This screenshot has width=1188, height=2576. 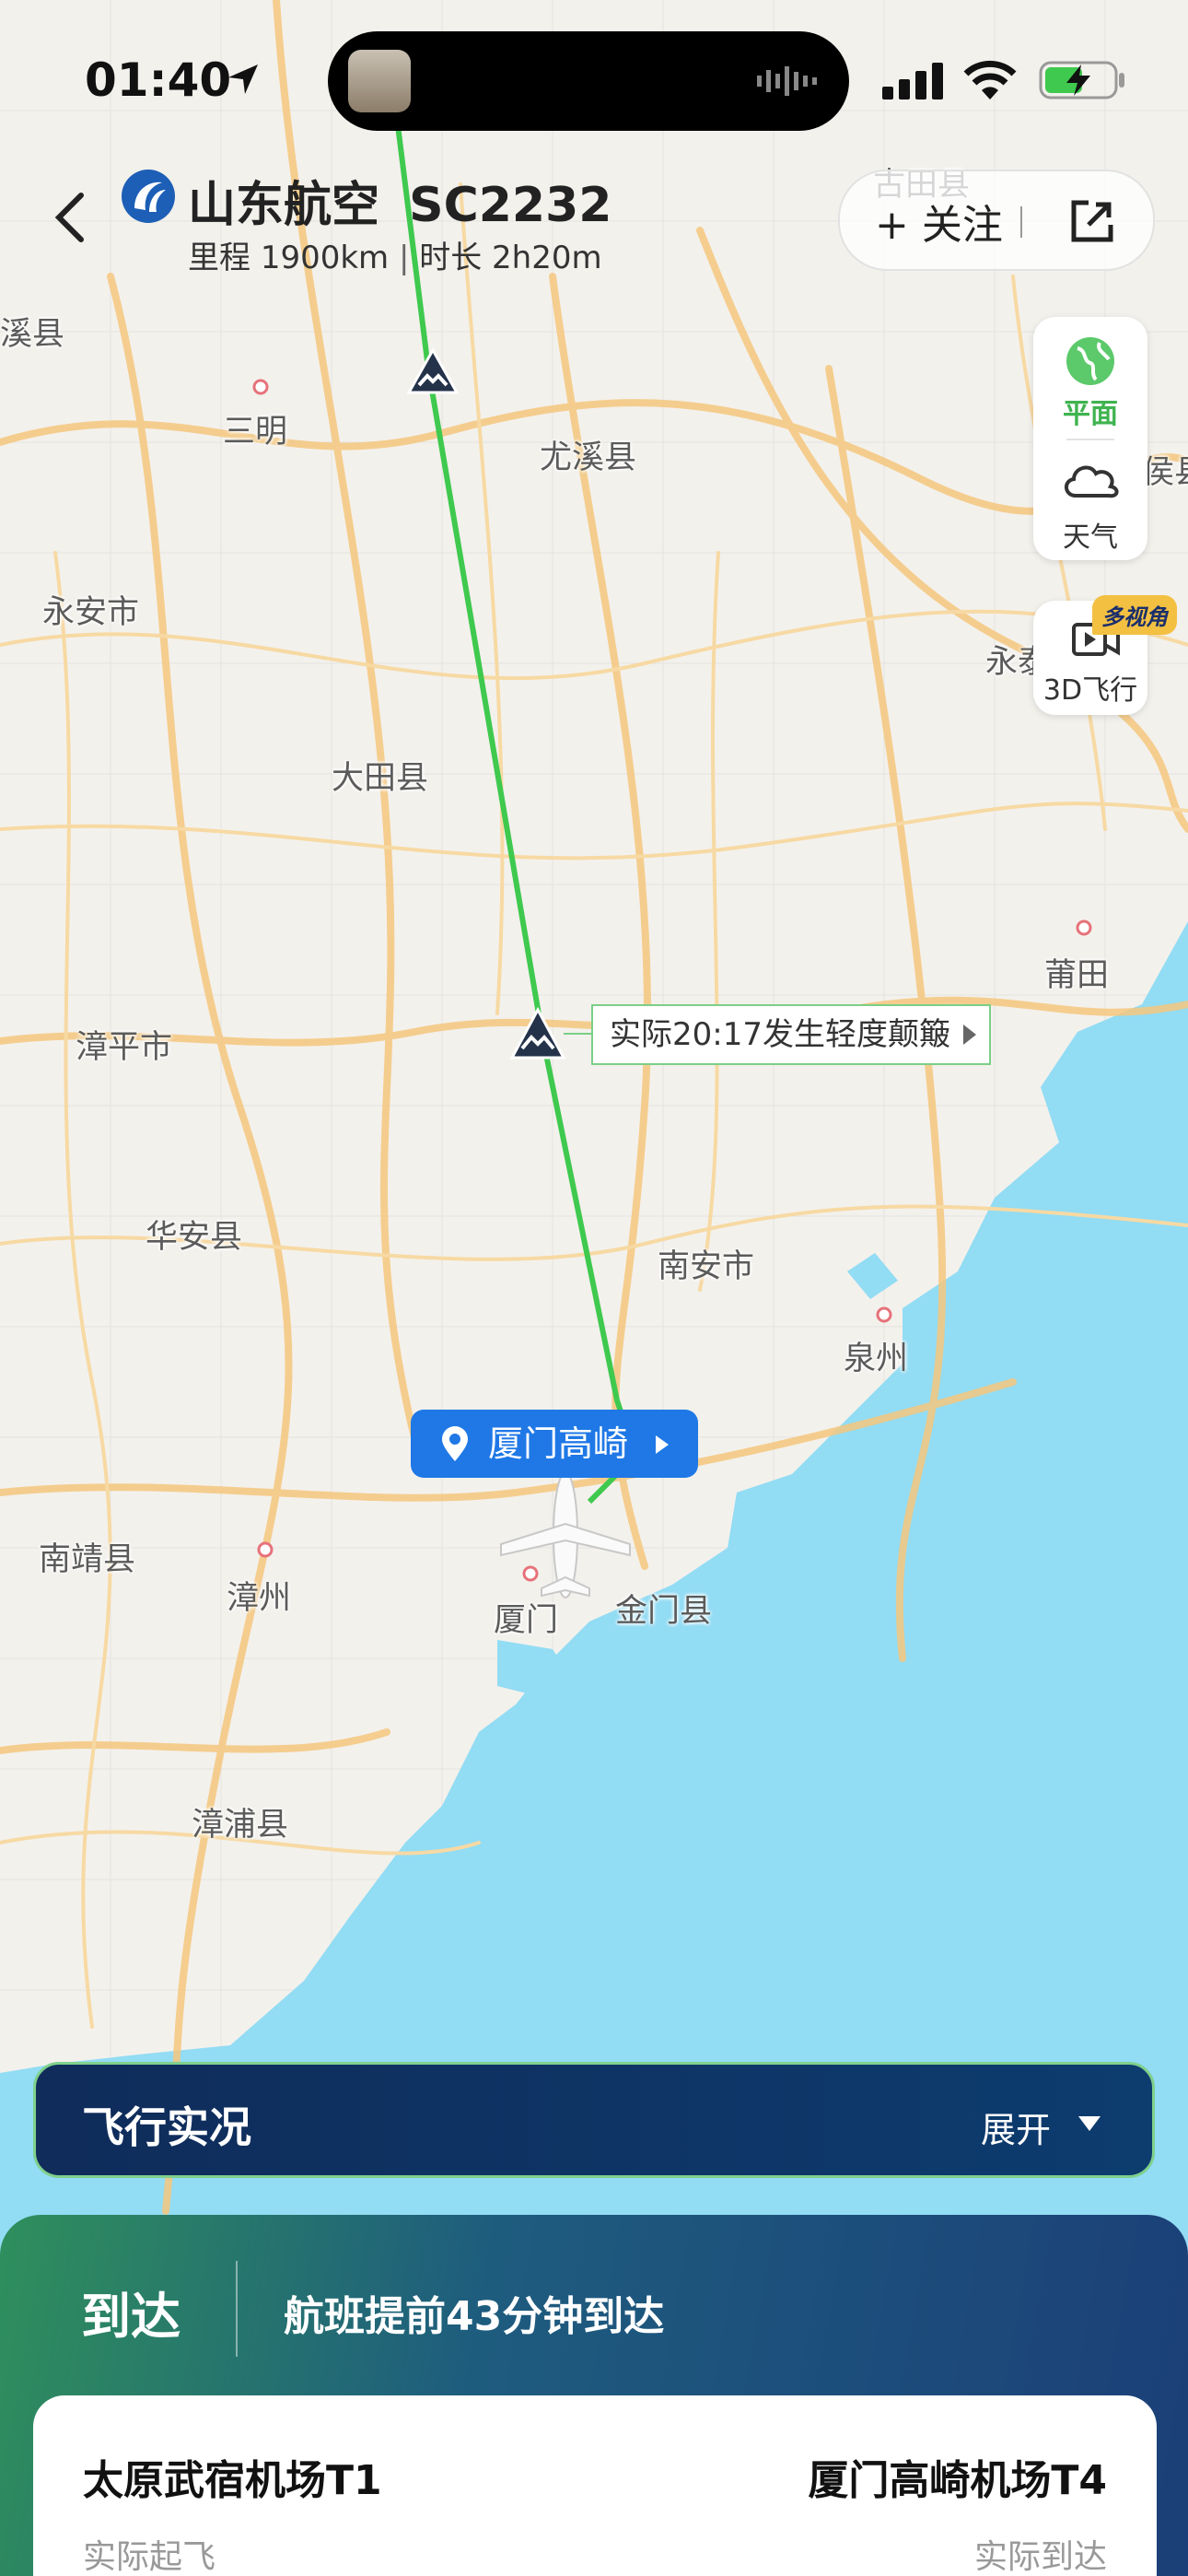 I want to click on turbulence-text: 实际20:17发生轻度颠簸, so click(x=780, y=1034).